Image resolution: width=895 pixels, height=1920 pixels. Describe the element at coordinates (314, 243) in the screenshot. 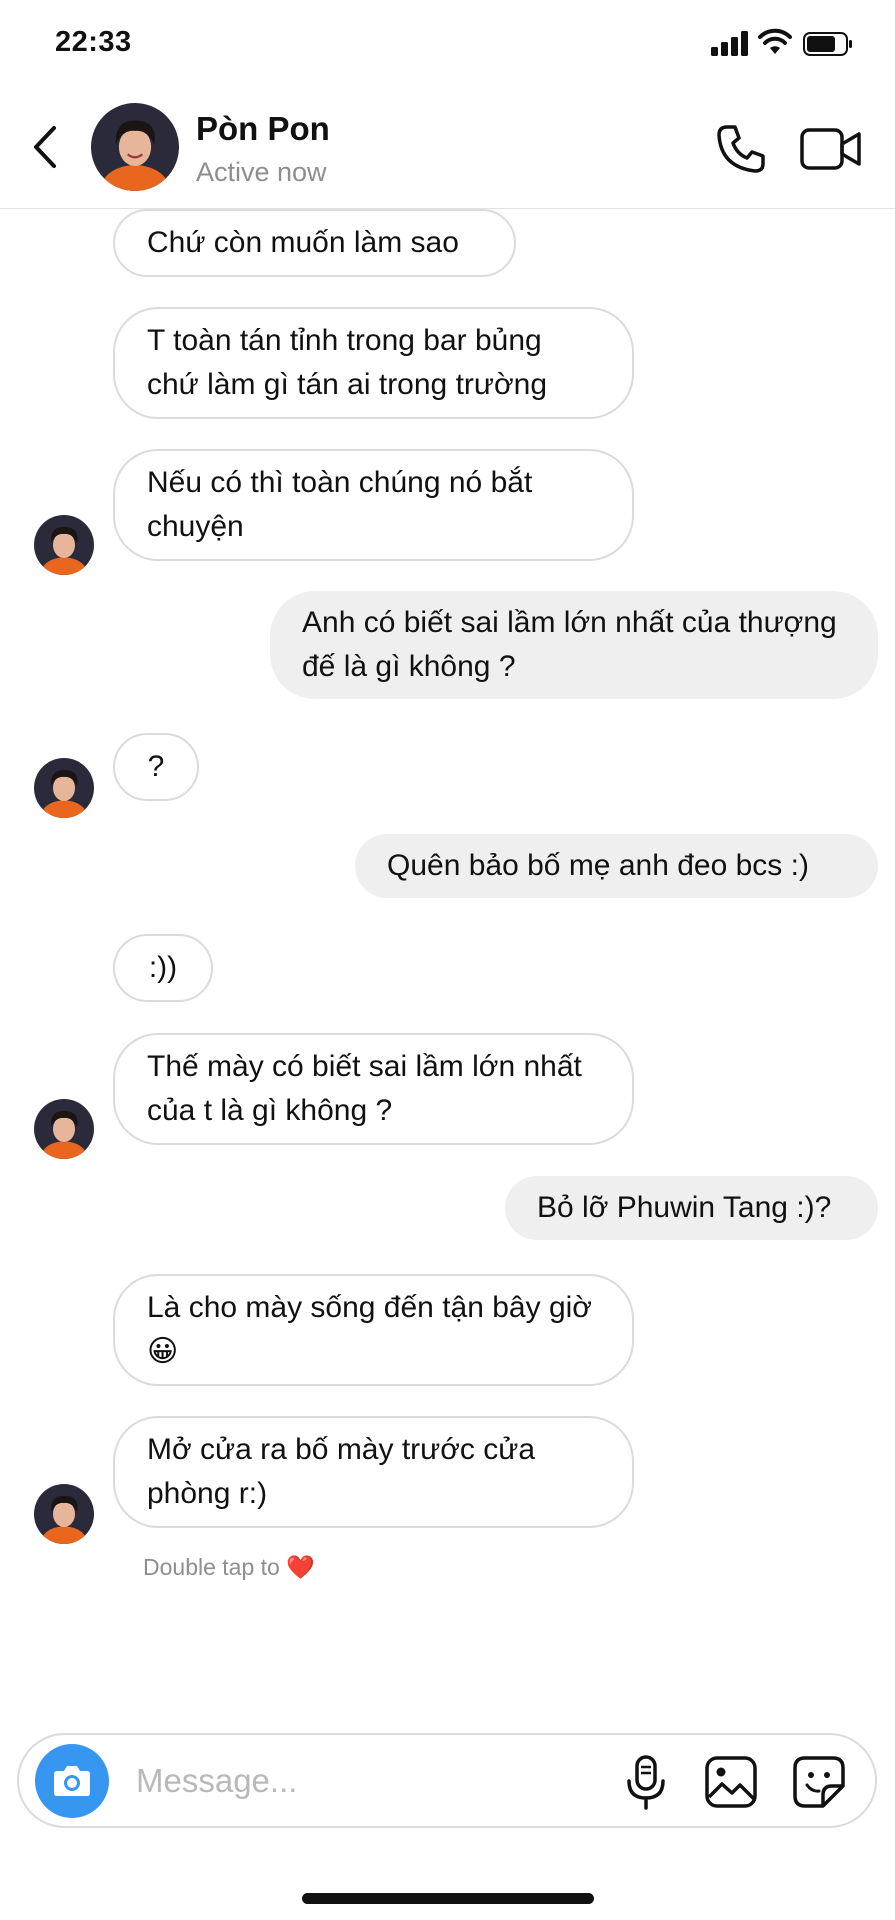

I see `incoming-message: Chứ còn muốn làm sao` at that location.